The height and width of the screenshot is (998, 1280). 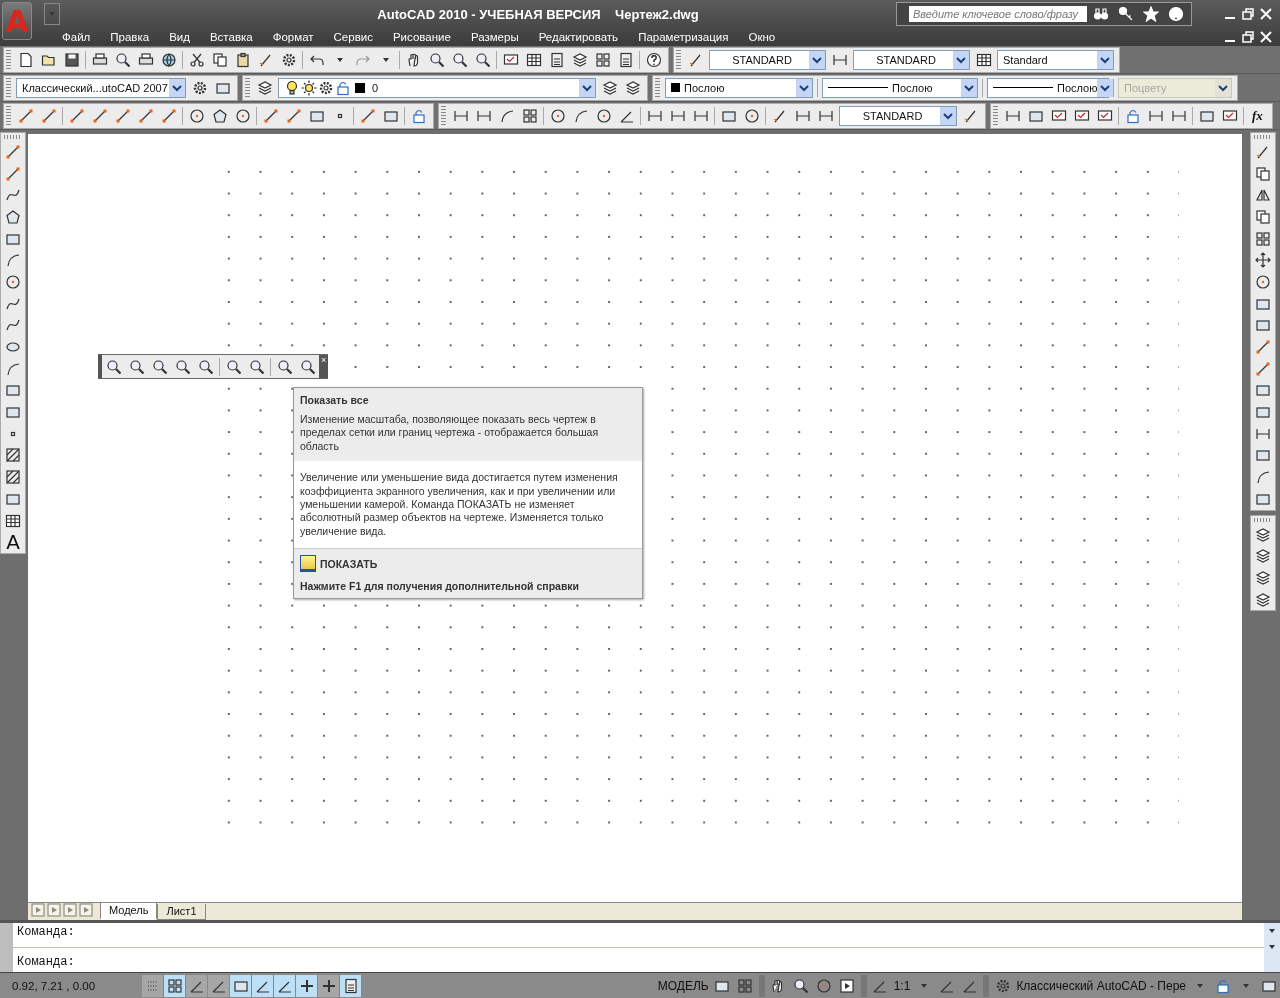 I want to click on color-dropdown: Послою, so click(x=739, y=87).